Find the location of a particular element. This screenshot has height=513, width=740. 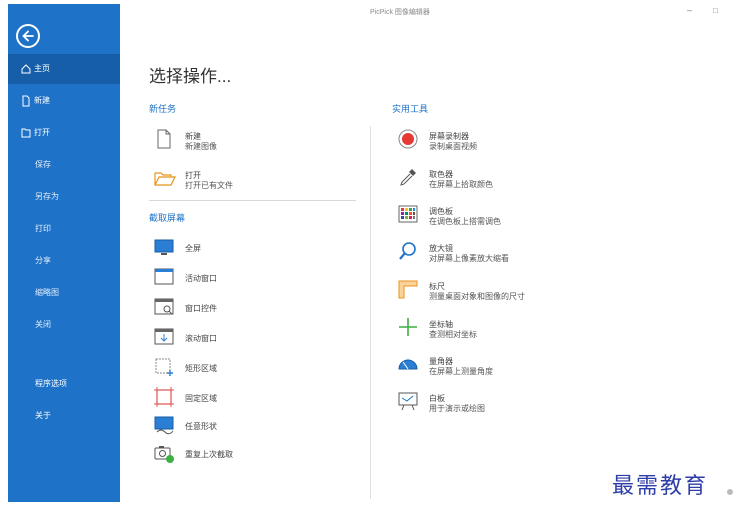

sidebar-item-close: 关闭 is located at coordinates (64, 325).